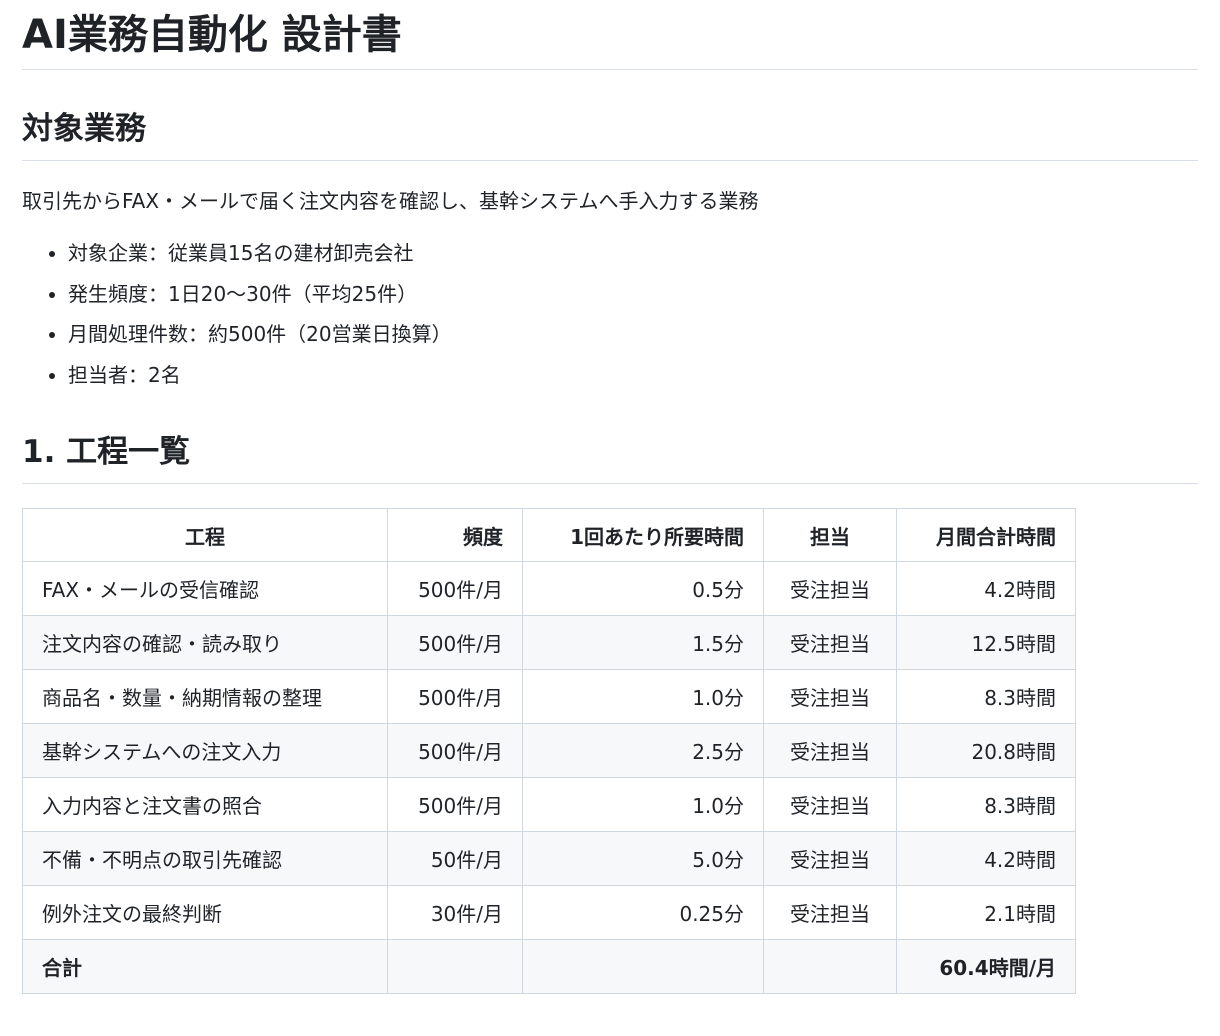  Describe the element at coordinates (633, 375) in the screenshot. I see `list-item: 担当者：2名` at that location.